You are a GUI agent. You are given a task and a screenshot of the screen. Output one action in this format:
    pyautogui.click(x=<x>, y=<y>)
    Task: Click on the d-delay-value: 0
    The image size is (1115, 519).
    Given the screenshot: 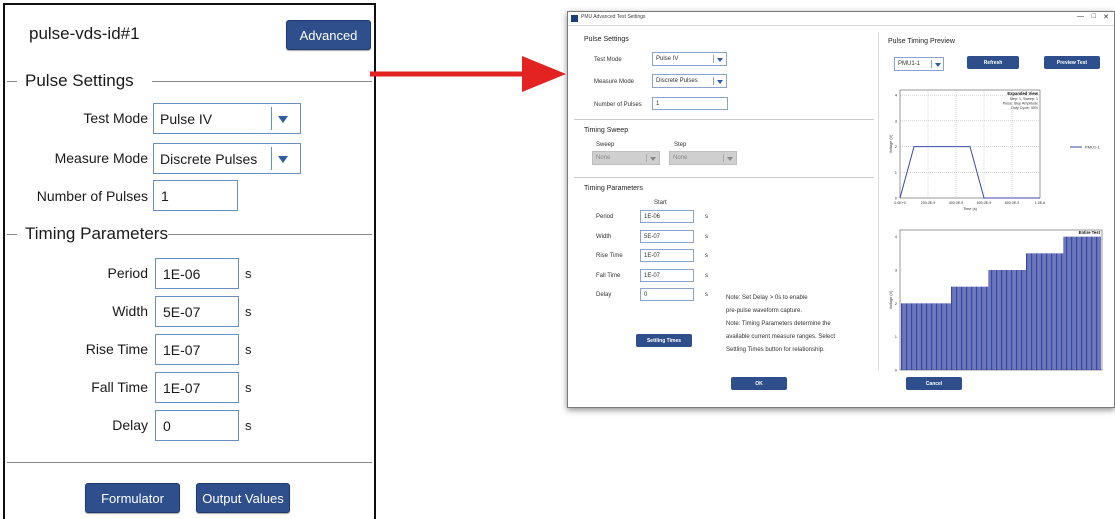 What is the action you would take?
    pyautogui.click(x=646, y=295)
    